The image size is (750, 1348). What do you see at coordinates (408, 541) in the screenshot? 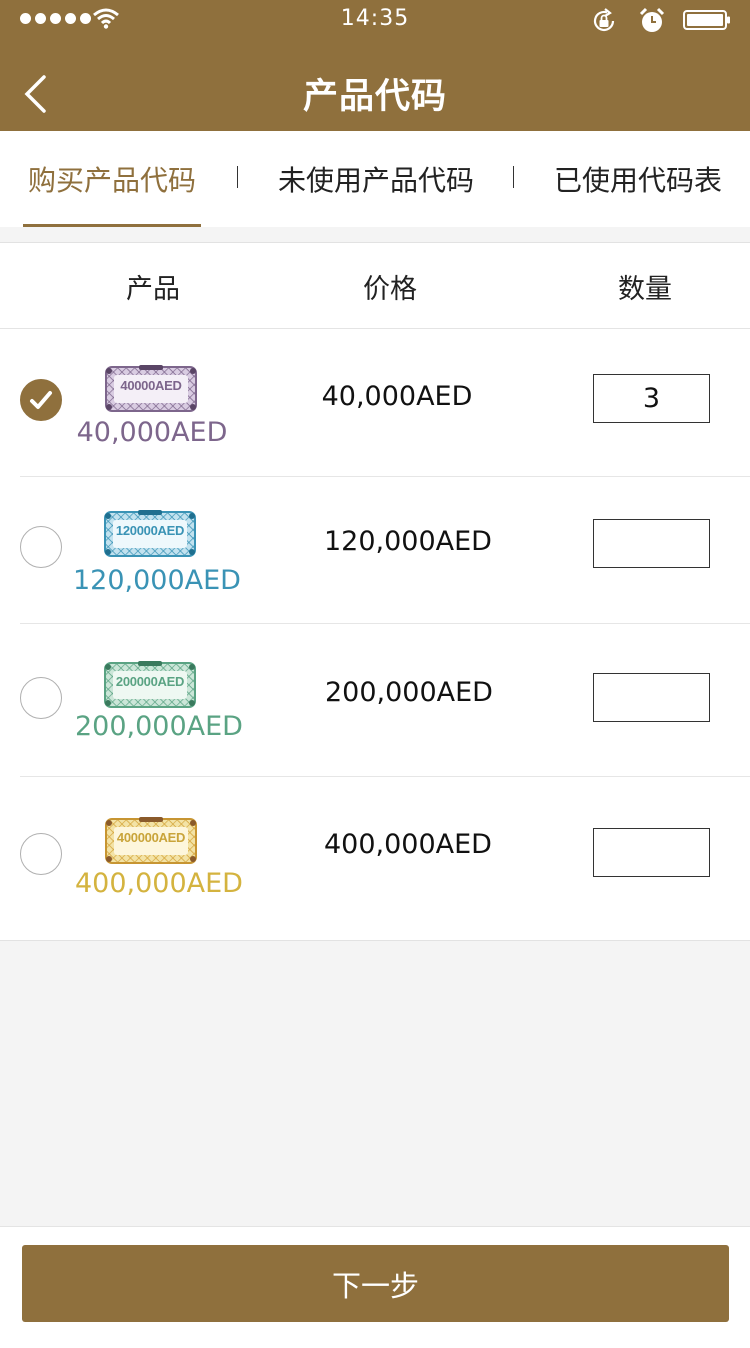
I see `product-price: 120,000AED` at bounding box center [408, 541].